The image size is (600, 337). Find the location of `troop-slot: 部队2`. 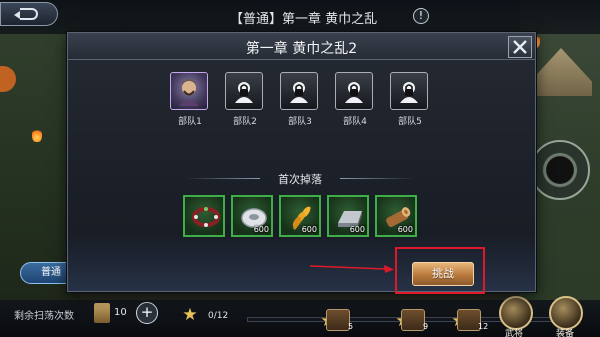

troop-slot: 部队2 is located at coordinates (245, 99).